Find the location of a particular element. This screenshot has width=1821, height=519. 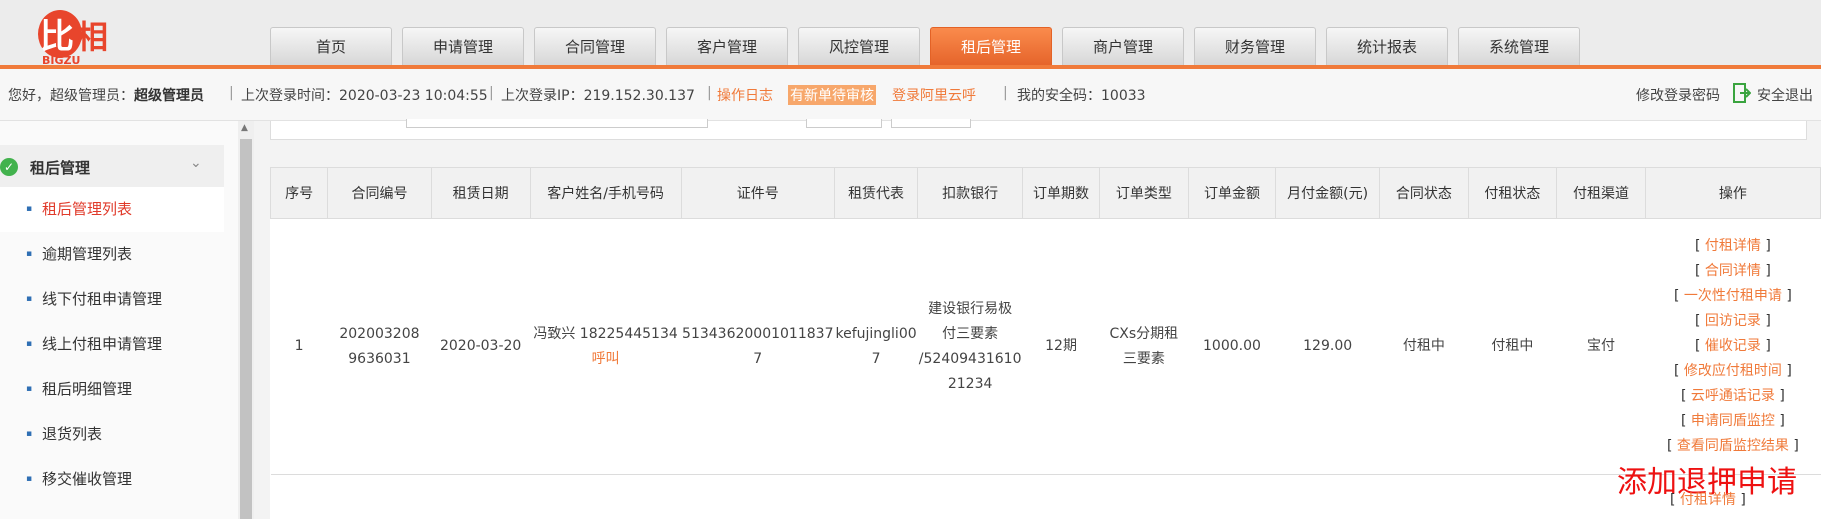

sidebar-item-label: 逾期管理列表 is located at coordinates (87, 254).